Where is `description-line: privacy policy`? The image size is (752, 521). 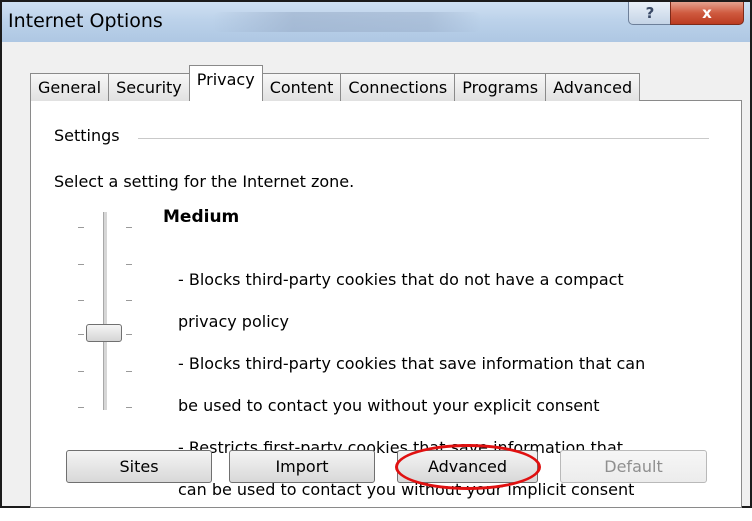 description-line: privacy policy is located at coordinates (233, 321).